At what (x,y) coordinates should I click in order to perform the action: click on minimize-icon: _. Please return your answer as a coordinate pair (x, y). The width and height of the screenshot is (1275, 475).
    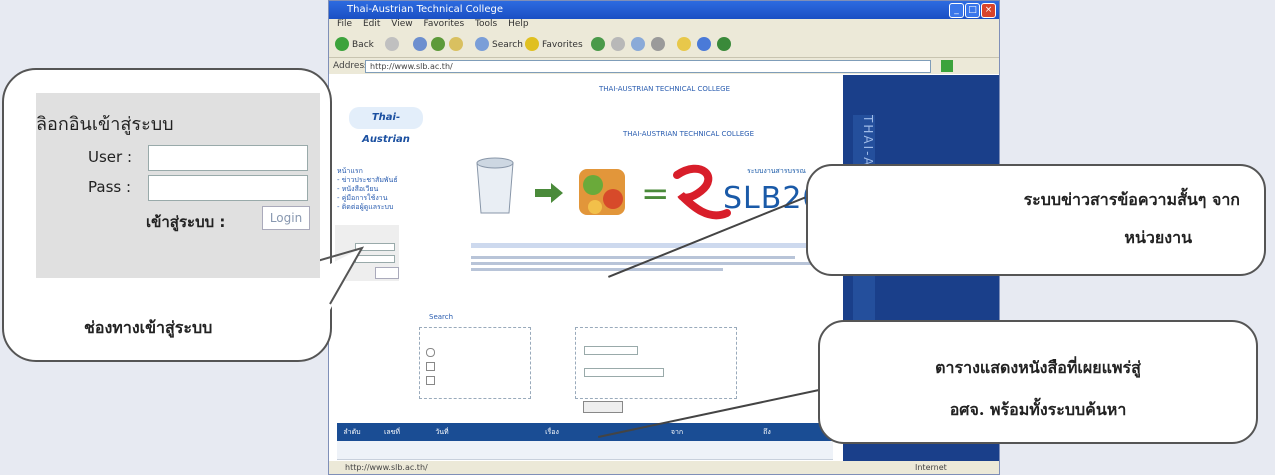
    Looking at the image, I should click on (956, 10).